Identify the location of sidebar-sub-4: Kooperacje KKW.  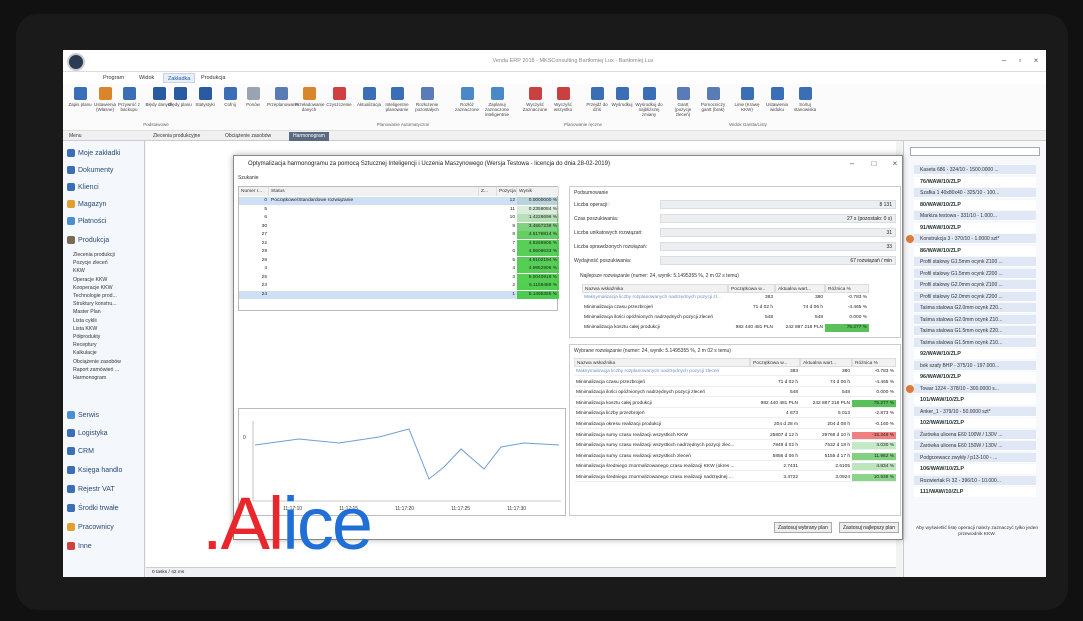
(93, 288).